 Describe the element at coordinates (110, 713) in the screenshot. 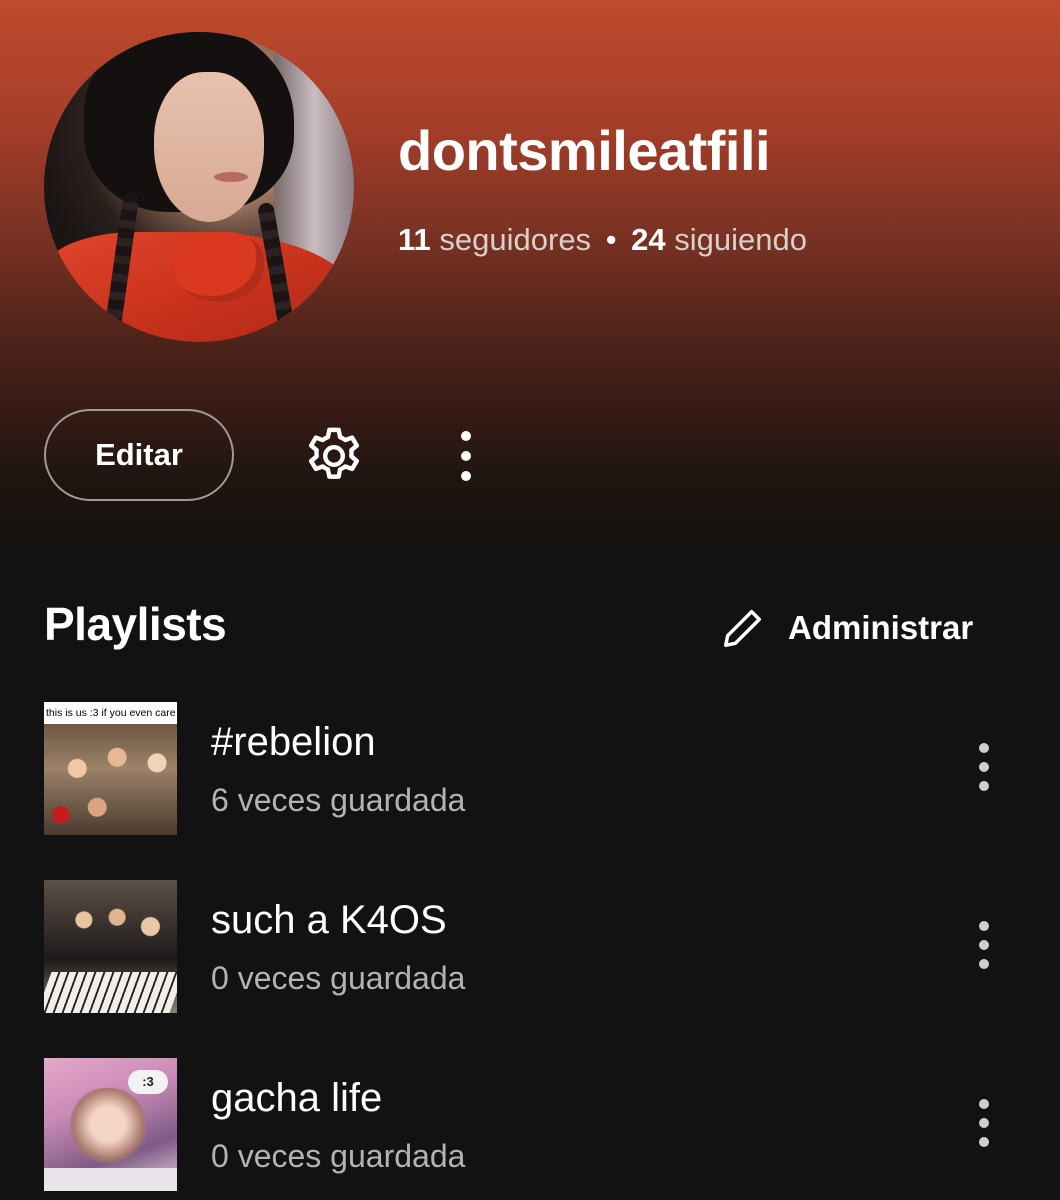

I see `cover-caption: this is us :3 if you even care >_<!!` at that location.